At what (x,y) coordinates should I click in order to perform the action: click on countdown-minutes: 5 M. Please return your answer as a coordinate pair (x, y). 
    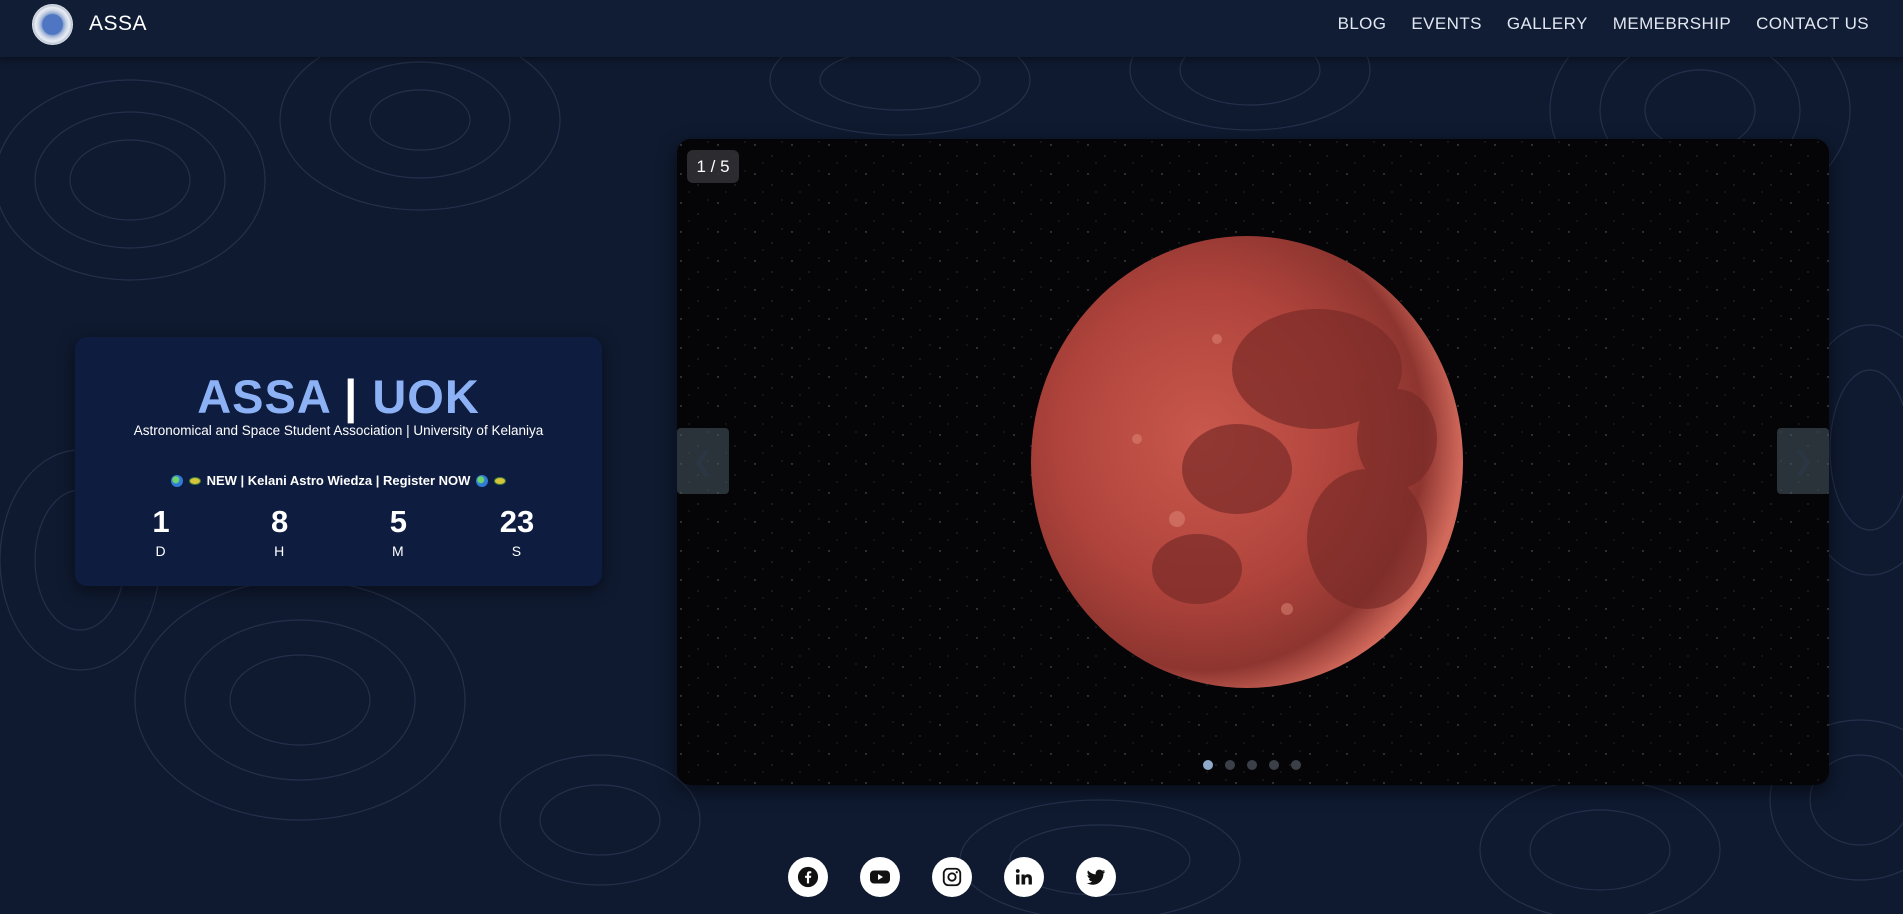
    Looking at the image, I should click on (398, 532).